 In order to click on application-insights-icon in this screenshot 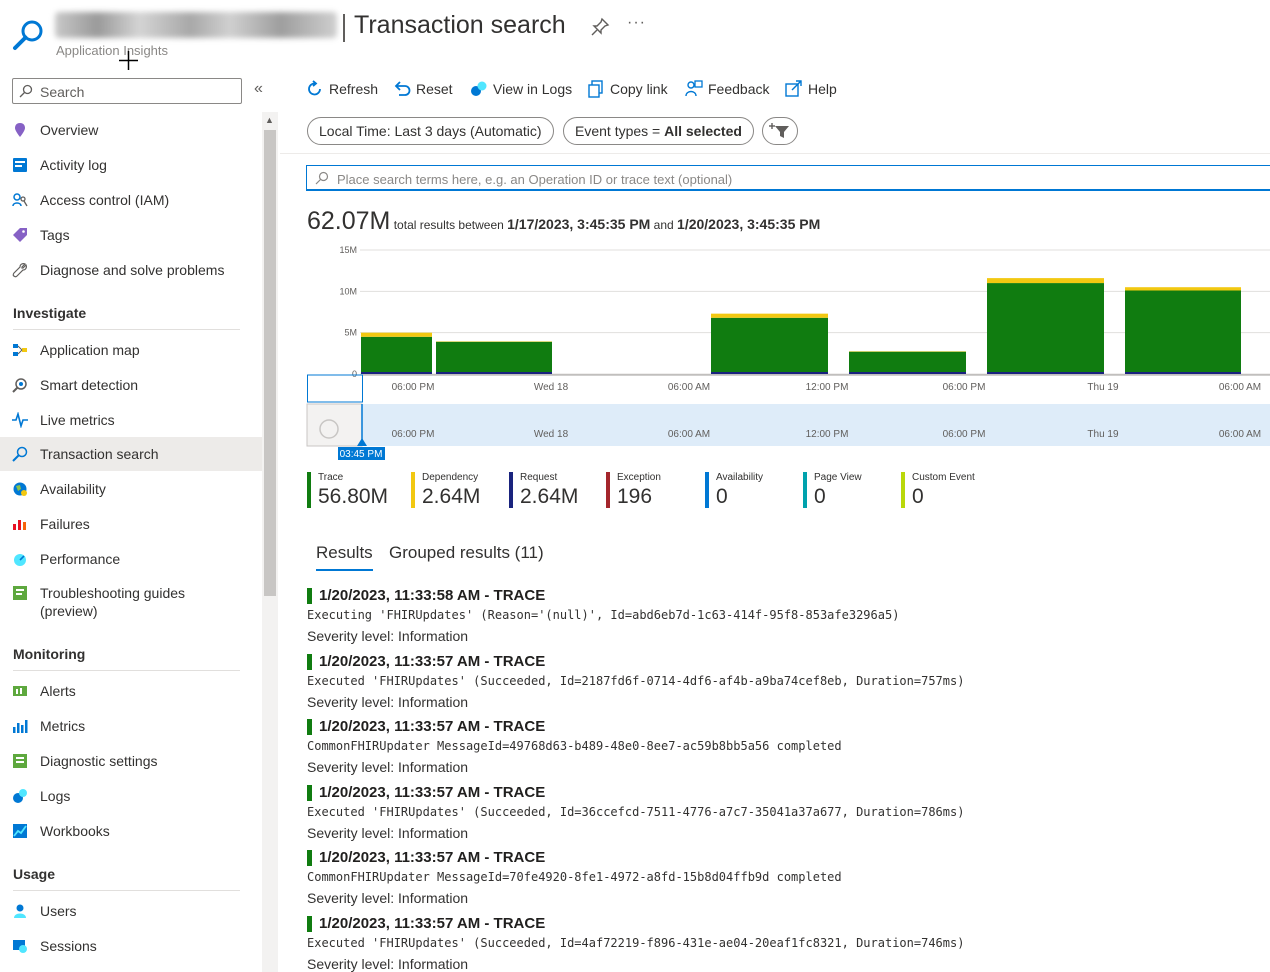, I will do `click(28, 35)`.